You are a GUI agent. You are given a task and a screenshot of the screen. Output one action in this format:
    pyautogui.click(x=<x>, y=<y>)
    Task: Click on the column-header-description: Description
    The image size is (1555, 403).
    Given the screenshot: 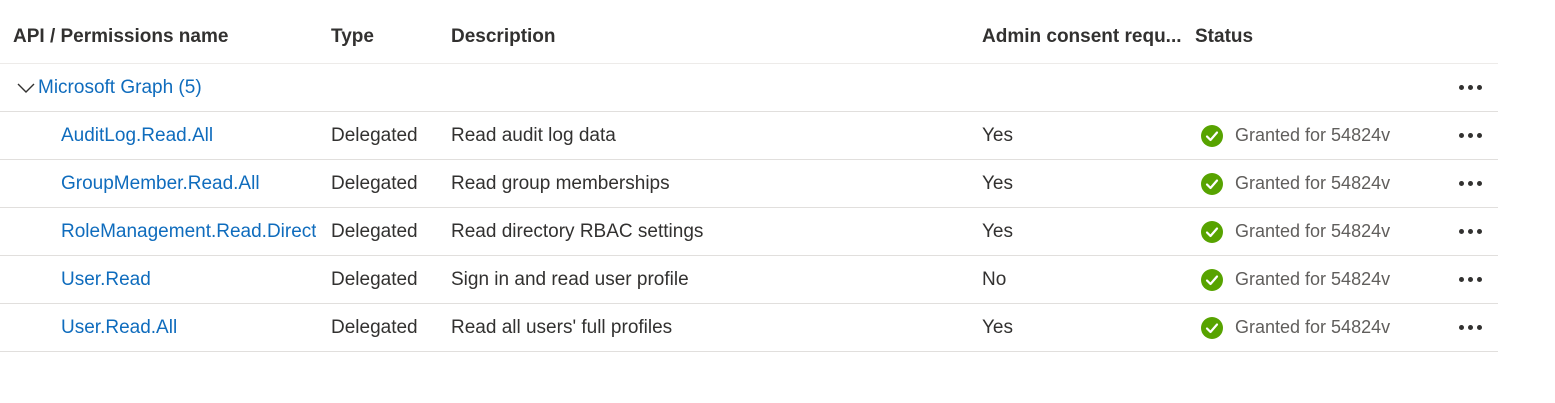 What is the action you would take?
    pyautogui.click(x=711, y=31)
    